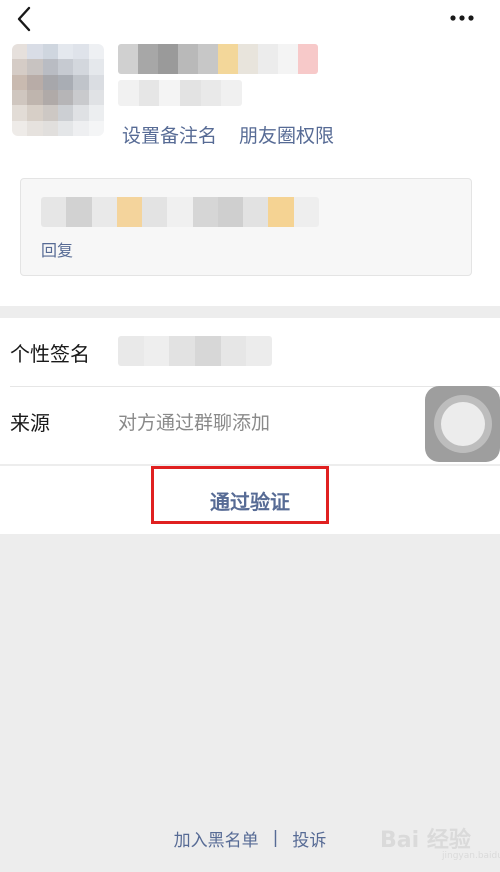 The width and height of the screenshot is (500, 872). I want to click on source-value: 对方通过群聊添加, so click(194, 423).